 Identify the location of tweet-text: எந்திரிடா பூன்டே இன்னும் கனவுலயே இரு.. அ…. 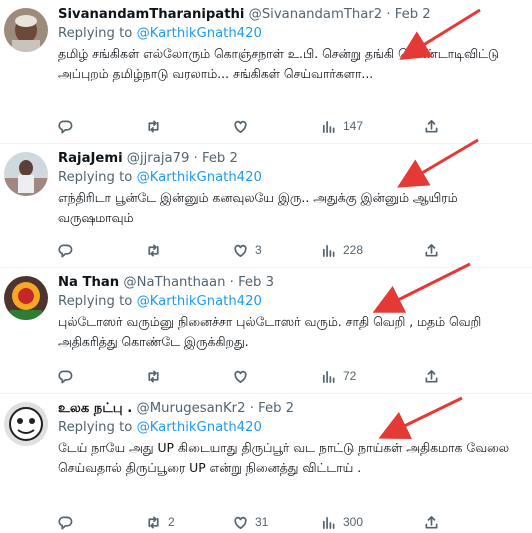
(258, 207).